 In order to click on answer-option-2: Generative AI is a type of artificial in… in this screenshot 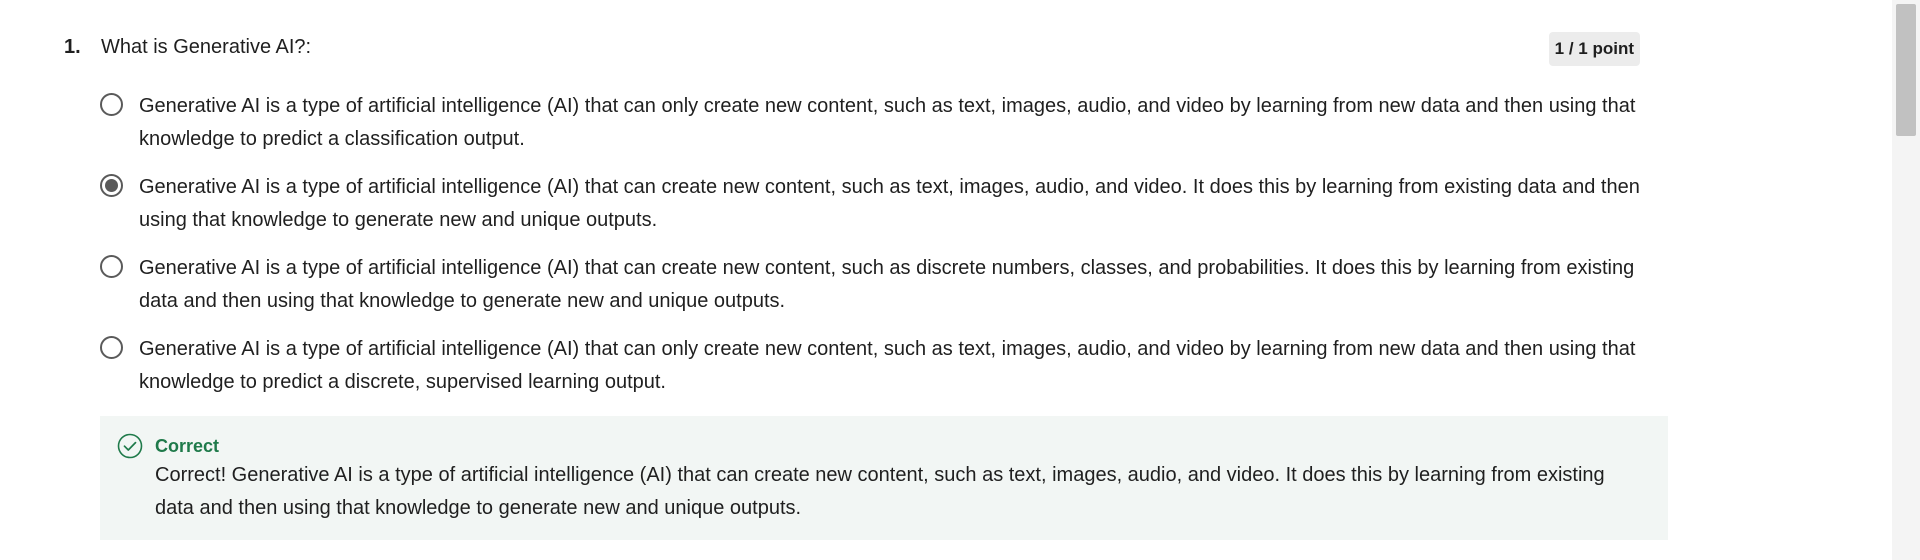, I will do `click(880, 204)`.